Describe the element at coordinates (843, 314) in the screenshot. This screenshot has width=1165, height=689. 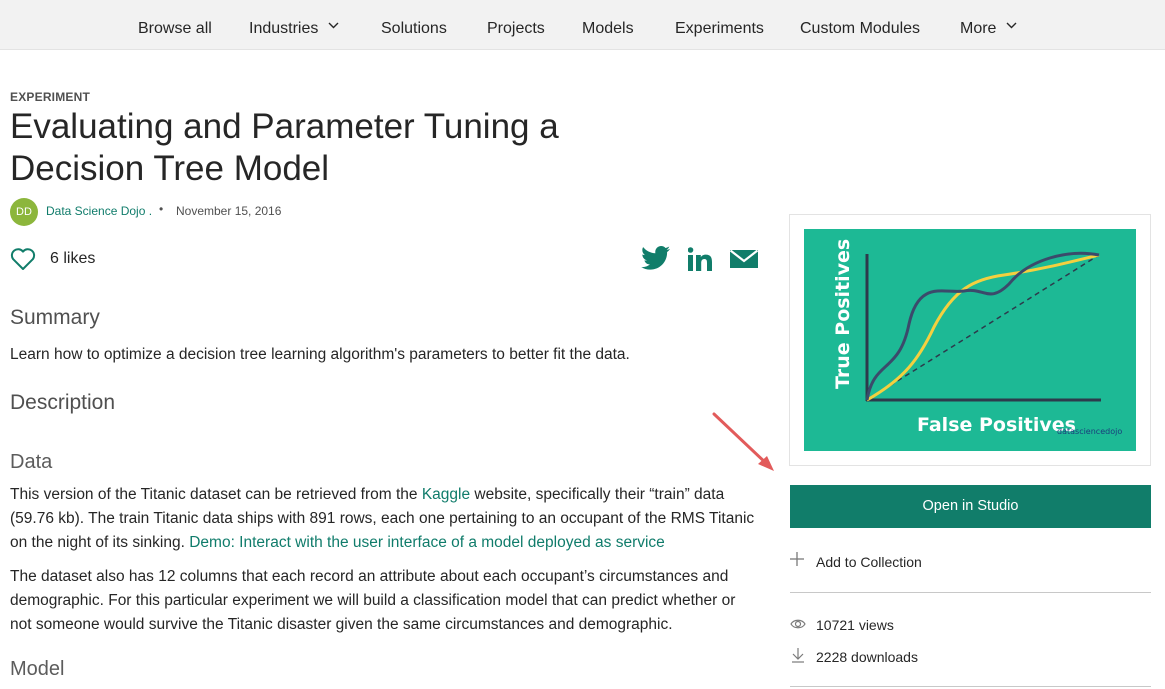
I see `thumbnail-y-label: True Positives` at that location.